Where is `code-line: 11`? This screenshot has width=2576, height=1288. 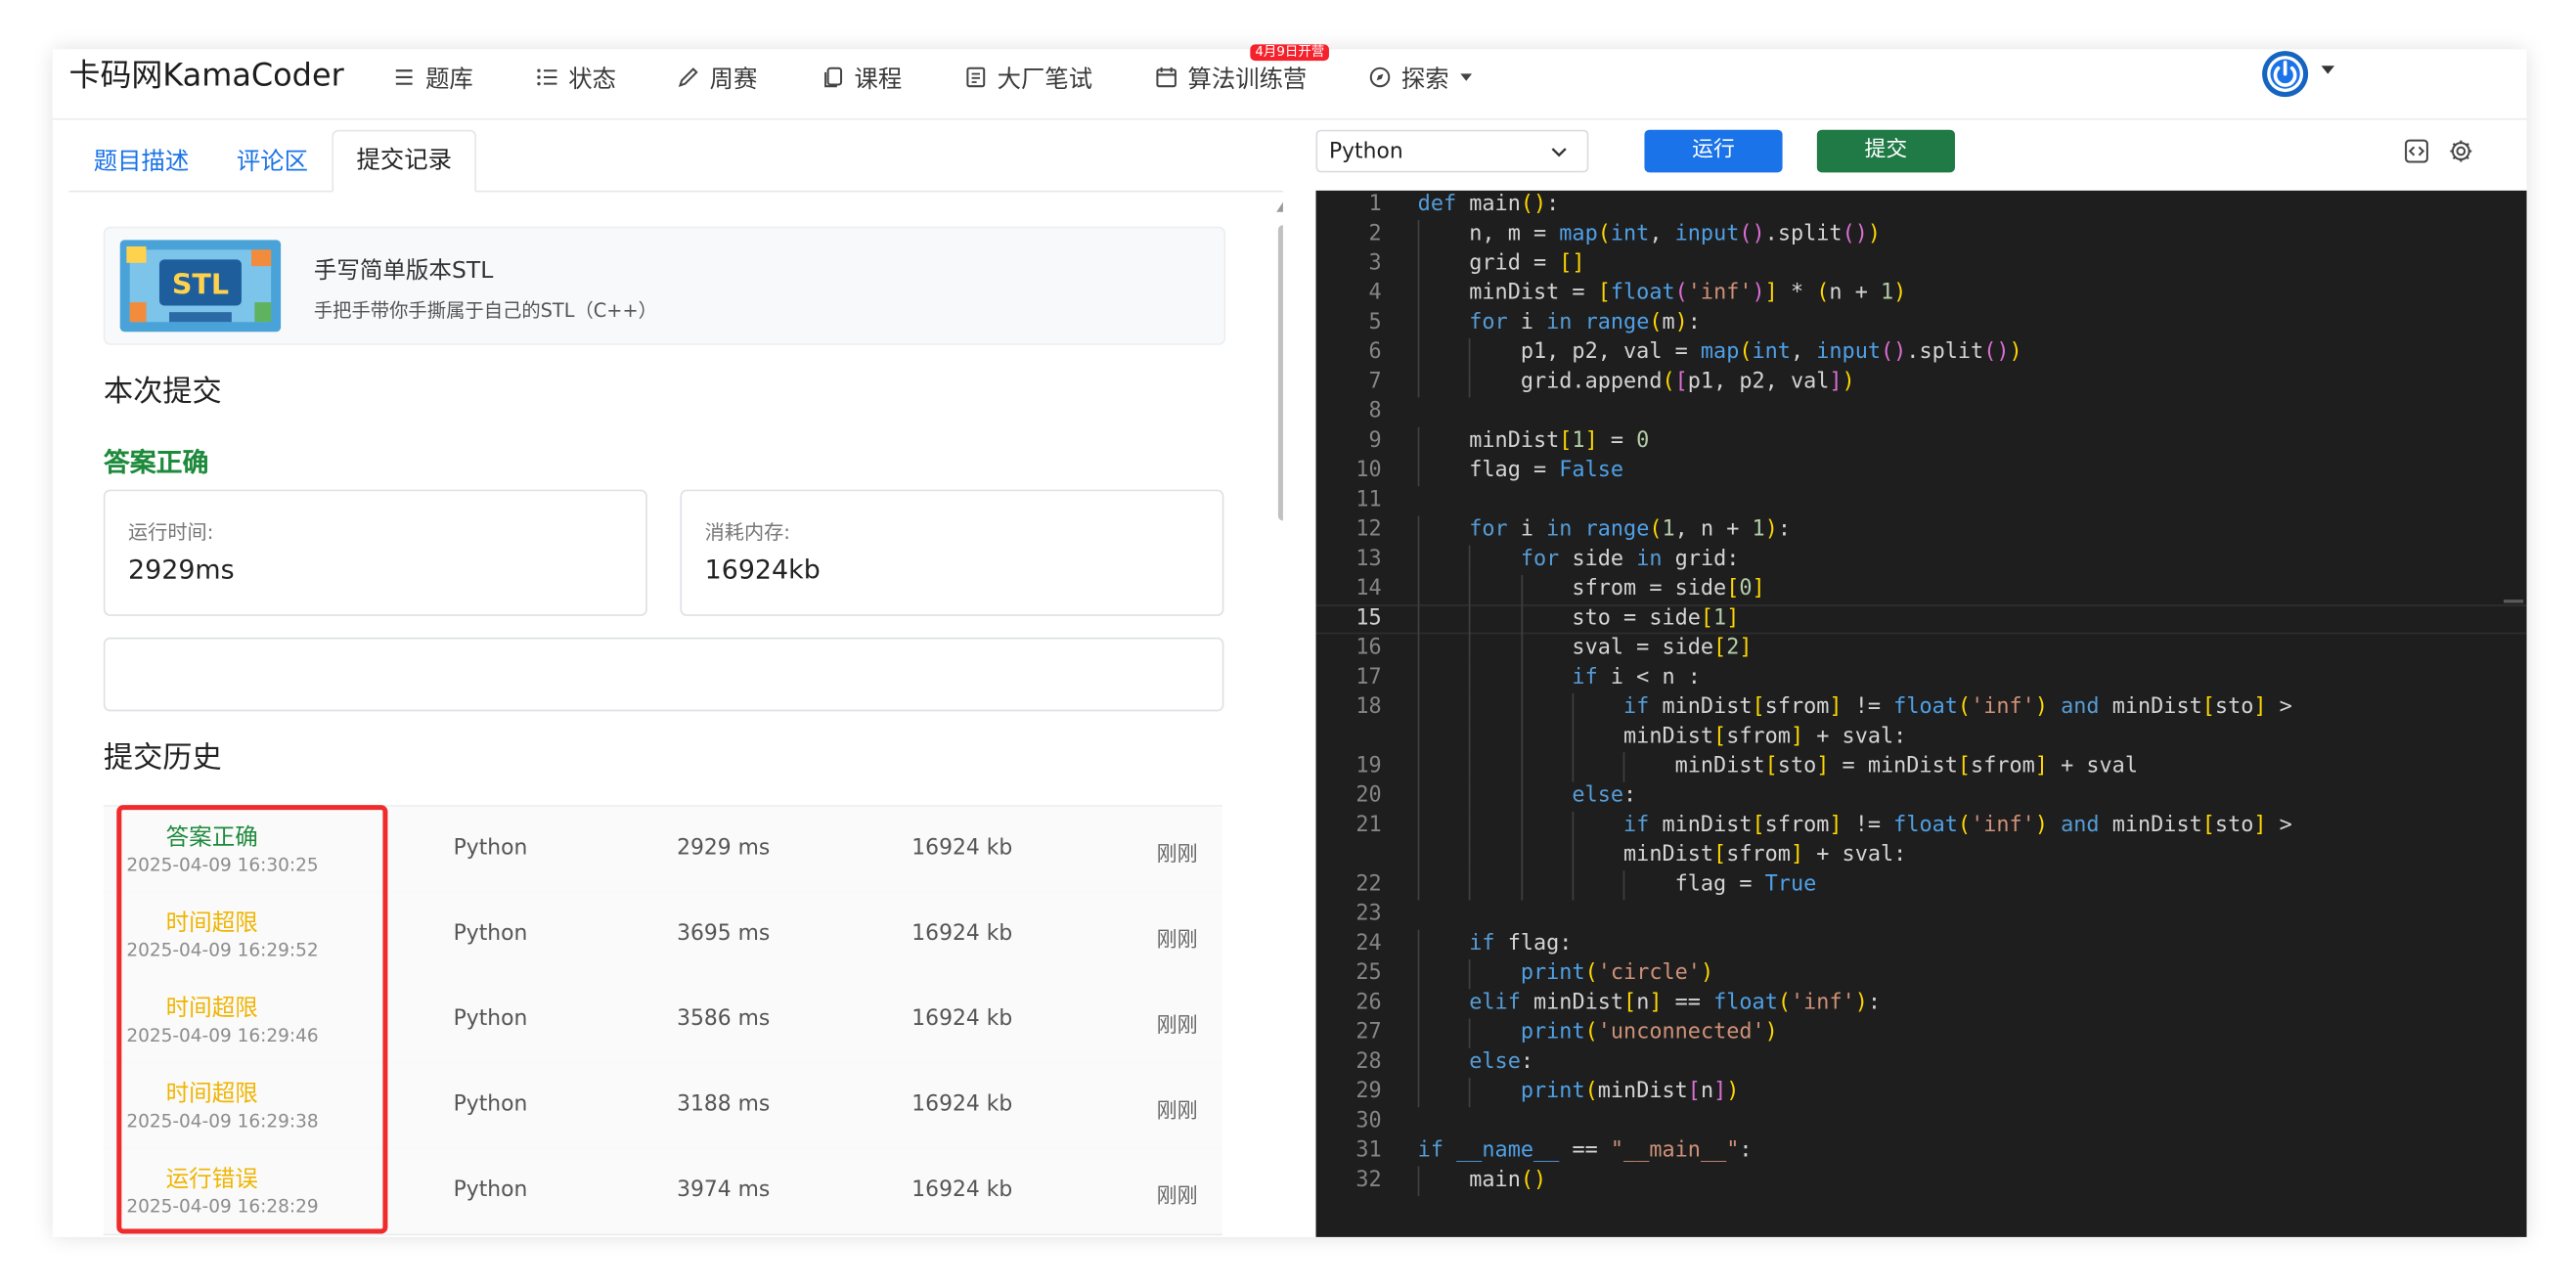
code-line: 11 is located at coordinates (1922, 501).